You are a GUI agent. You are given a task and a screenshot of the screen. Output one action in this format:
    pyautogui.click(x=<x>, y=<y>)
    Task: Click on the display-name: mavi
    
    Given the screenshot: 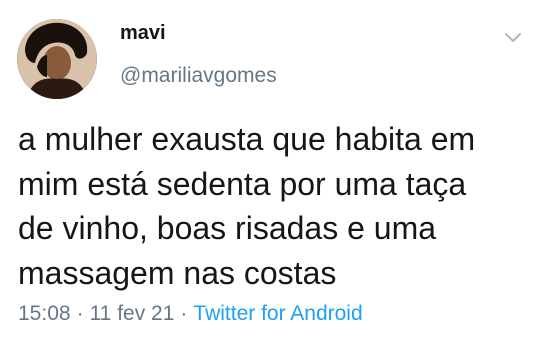 What is the action you would take?
    pyautogui.click(x=143, y=33)
    